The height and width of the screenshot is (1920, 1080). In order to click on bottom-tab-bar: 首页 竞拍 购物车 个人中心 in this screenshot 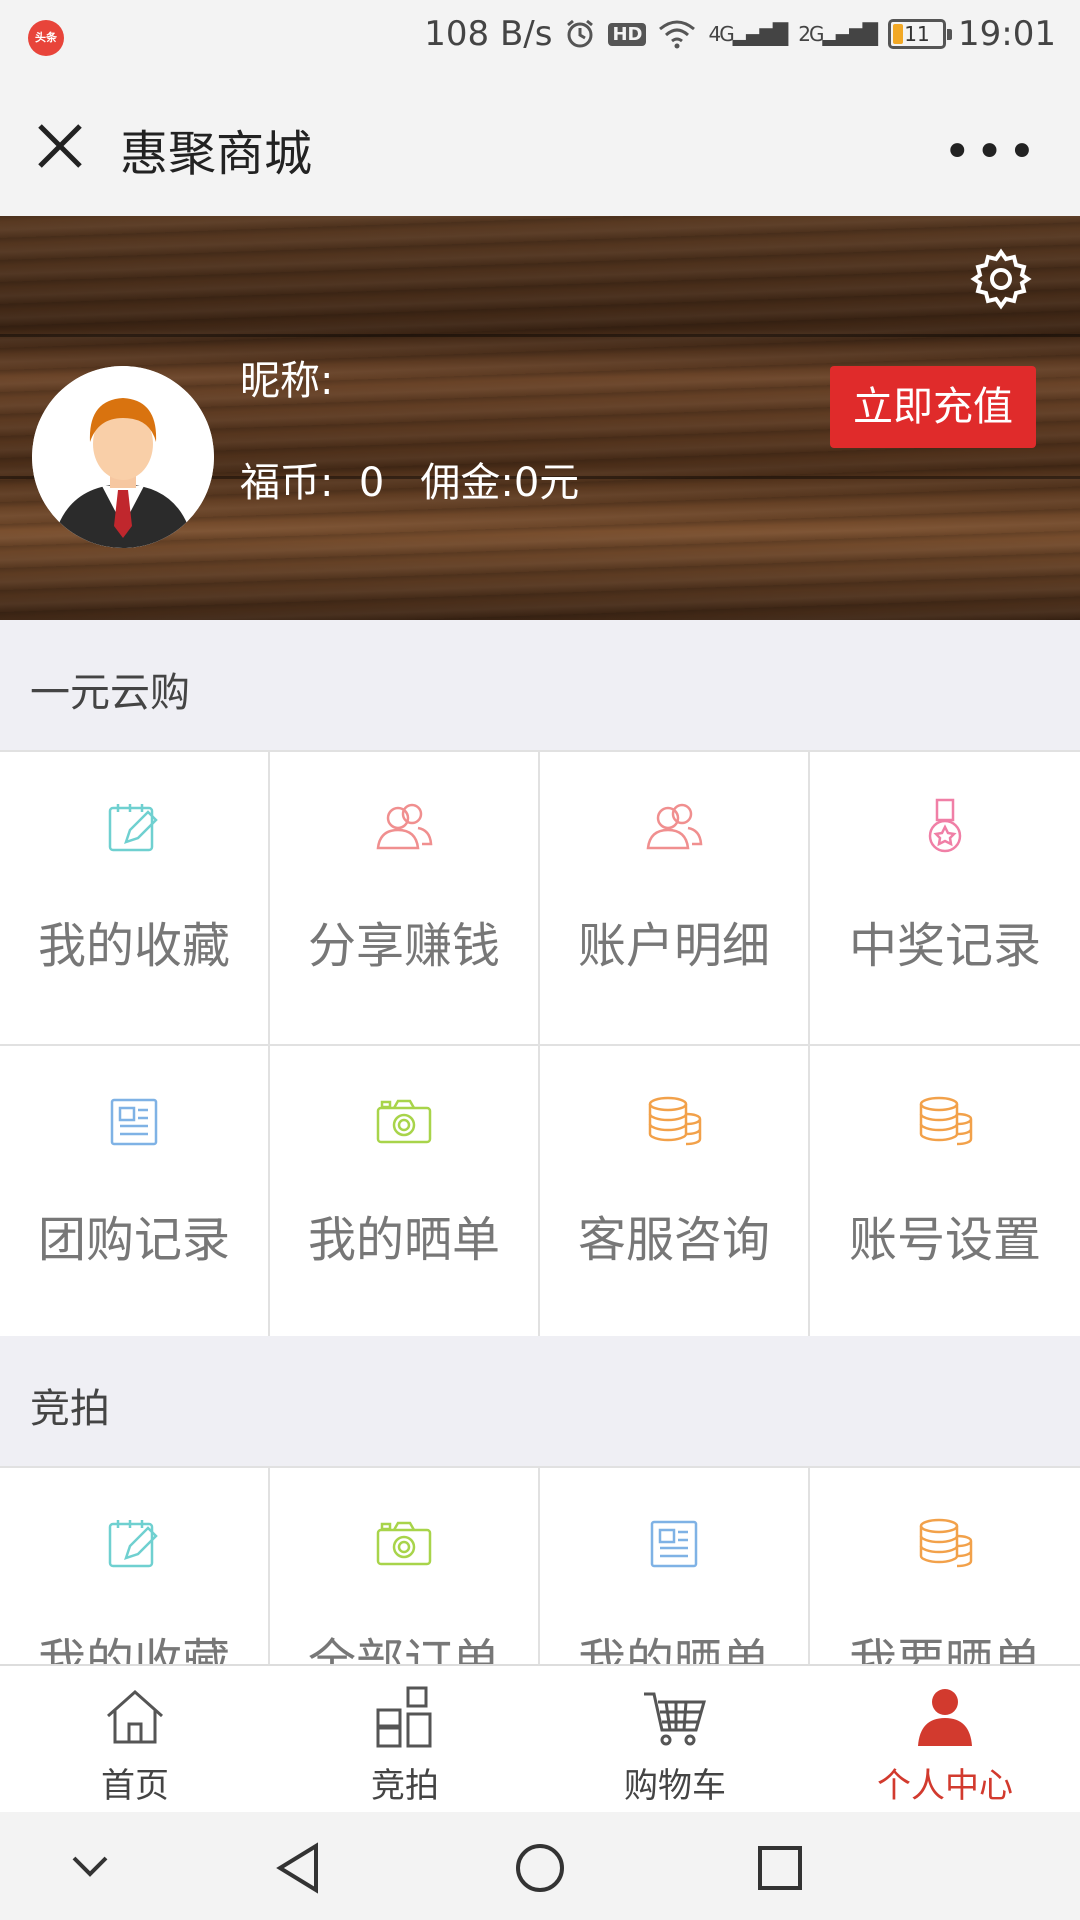, I will do `click(540, 1738)`.